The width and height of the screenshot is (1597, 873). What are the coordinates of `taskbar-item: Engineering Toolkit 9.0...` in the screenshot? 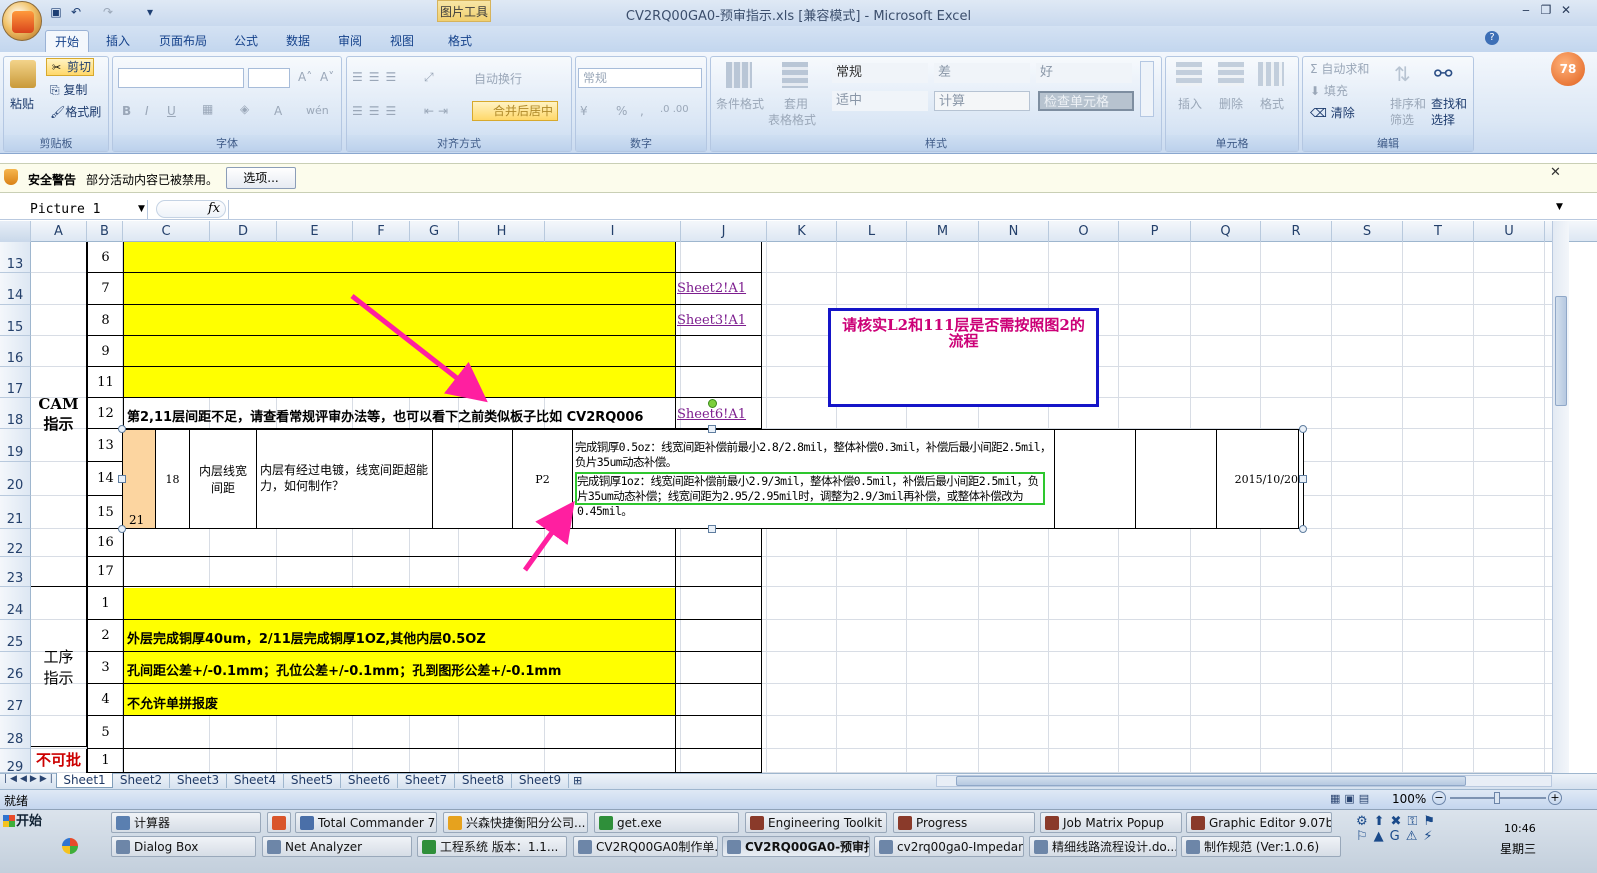 It's located at (816, 822).